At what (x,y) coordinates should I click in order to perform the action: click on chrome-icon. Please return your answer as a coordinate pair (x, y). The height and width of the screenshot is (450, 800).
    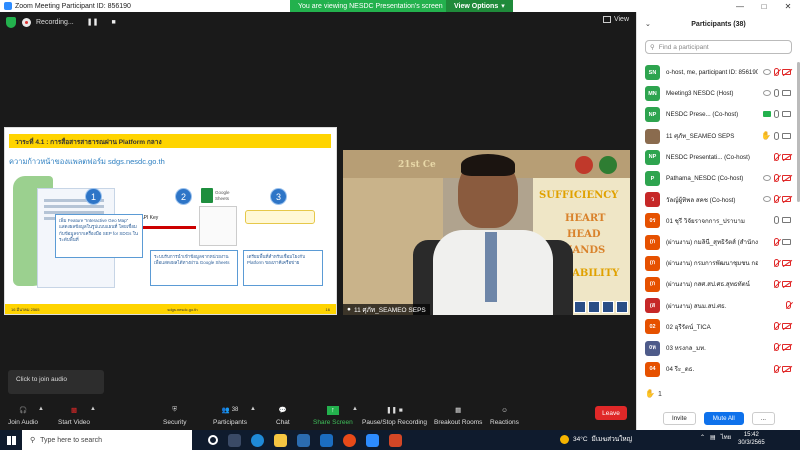
    Looking at the image, I should click on (349, 440).